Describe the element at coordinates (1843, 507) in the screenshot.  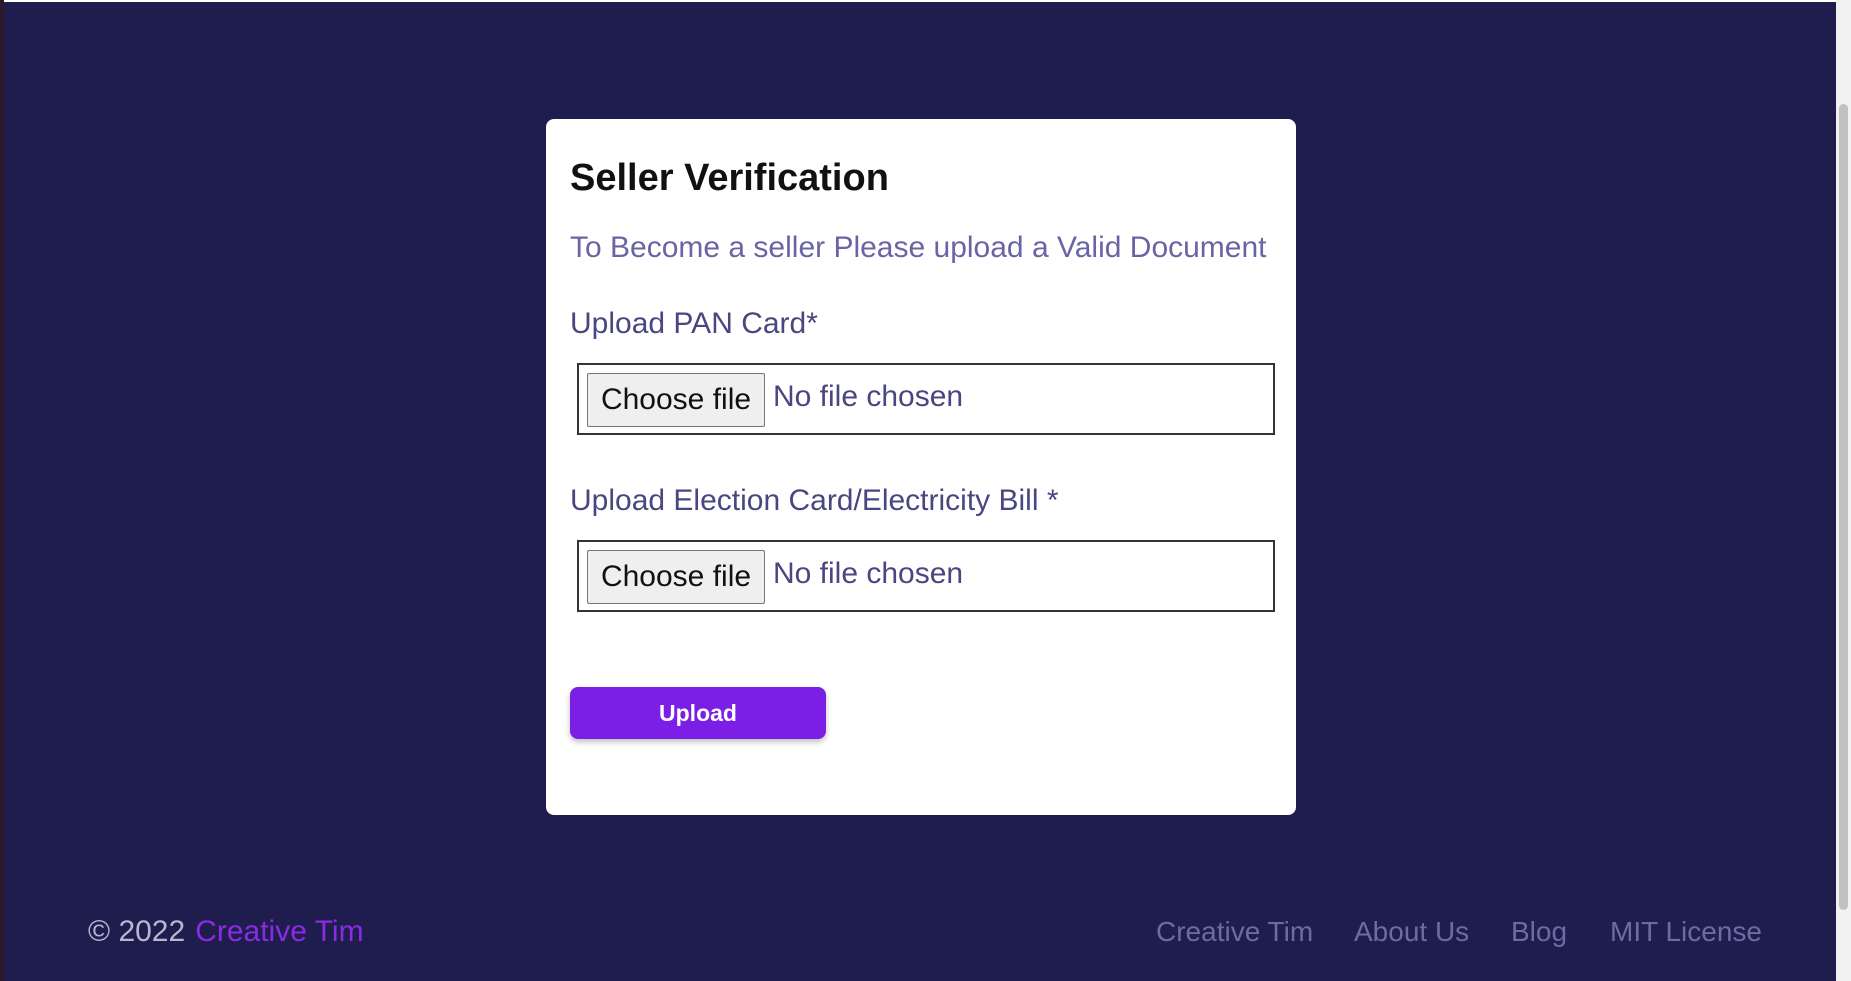
I see `scrollbar-thumb` at that location.